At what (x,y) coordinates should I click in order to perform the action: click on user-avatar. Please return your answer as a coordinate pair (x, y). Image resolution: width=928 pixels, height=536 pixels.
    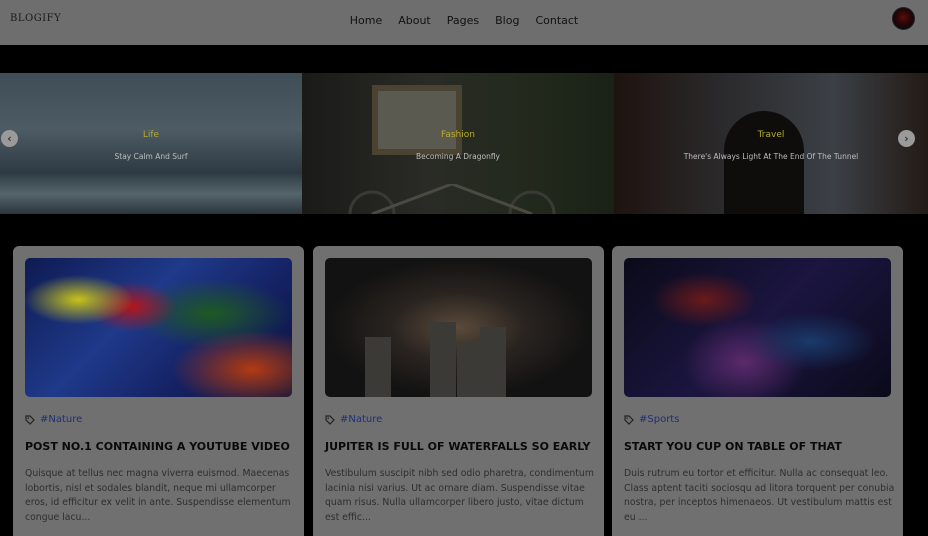
    Looking at the image, I should click on (903, 18).